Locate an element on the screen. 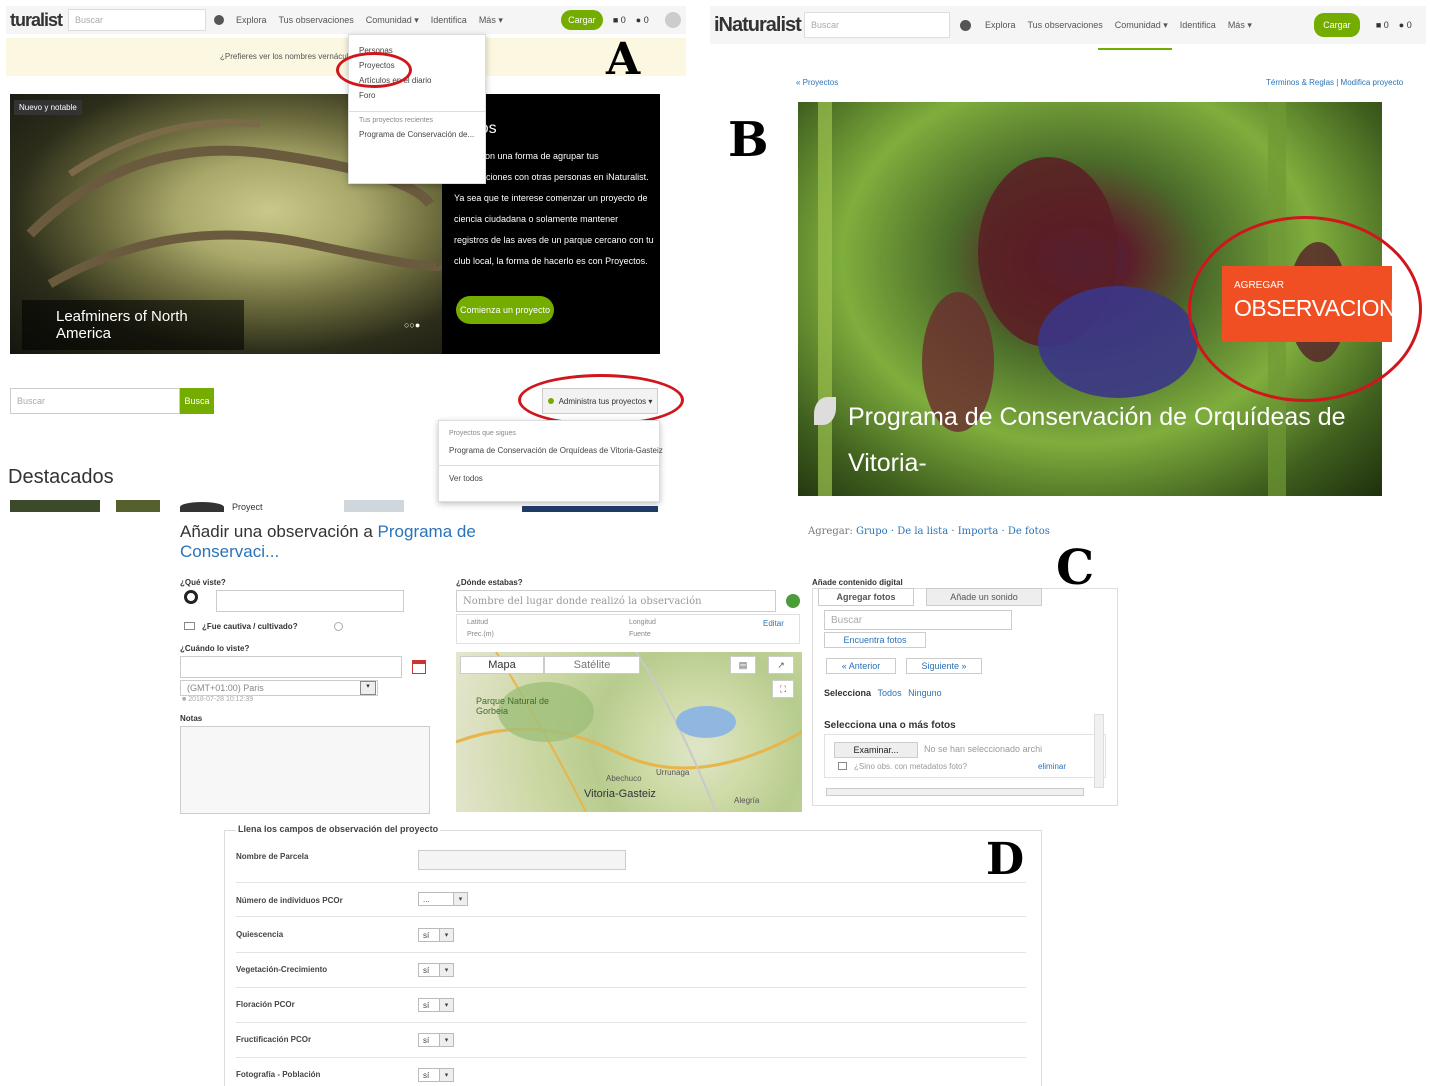 This screenshot has height=1086, width=1430. upload-button-b: Cargar is located at coordinates (1336, 25).